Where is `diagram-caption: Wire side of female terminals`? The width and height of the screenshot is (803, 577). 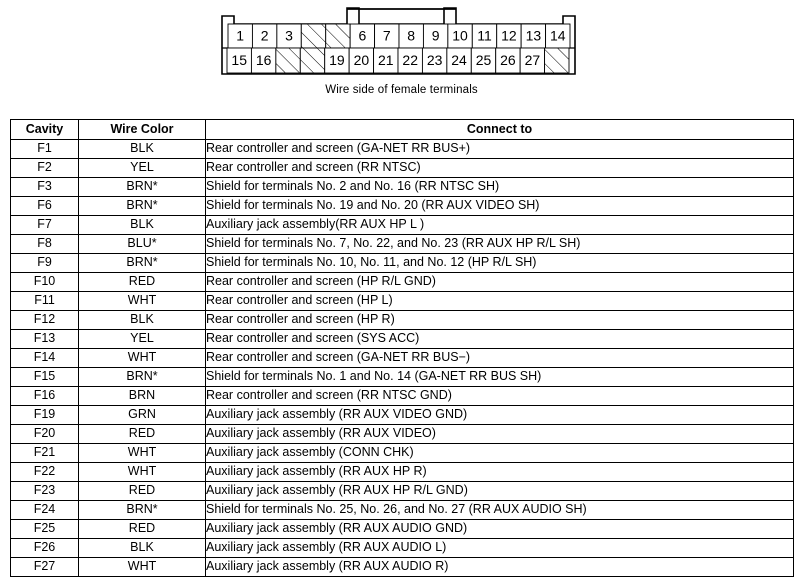
diagram-caption: Wire side of female terminals is located at coordinates (401, 90).